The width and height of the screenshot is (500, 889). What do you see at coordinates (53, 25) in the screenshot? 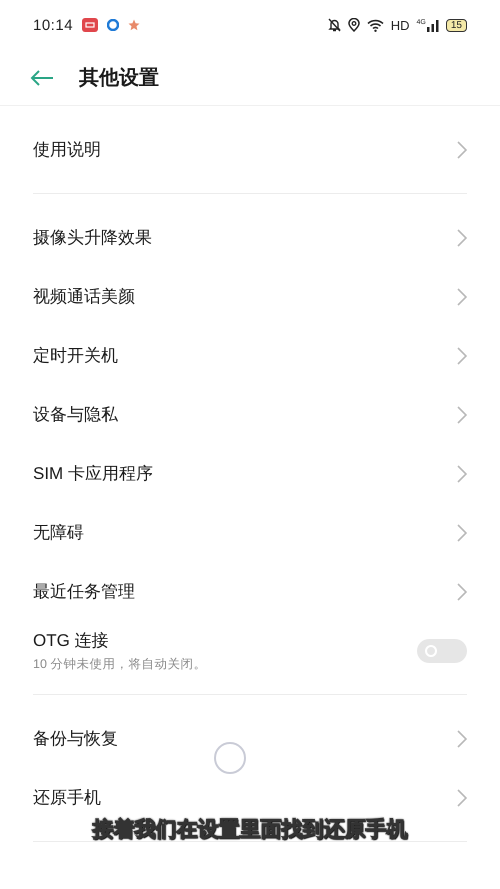
I see `clock: 10:14` at bounding box center [53, 25].